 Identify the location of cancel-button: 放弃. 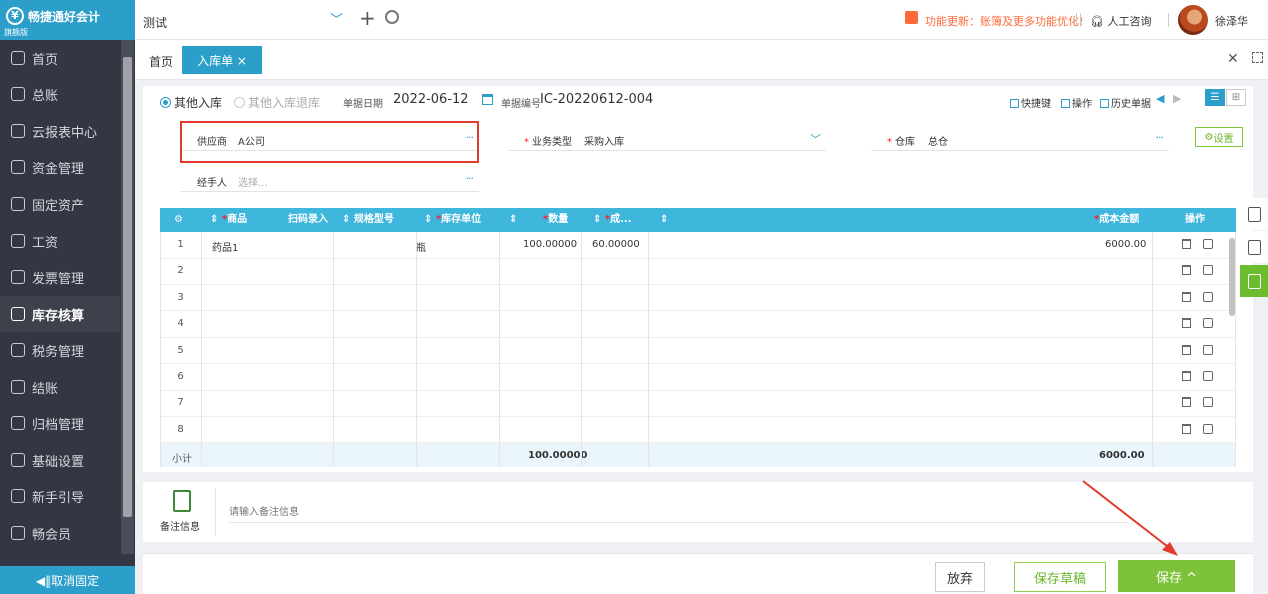
(960, 577).